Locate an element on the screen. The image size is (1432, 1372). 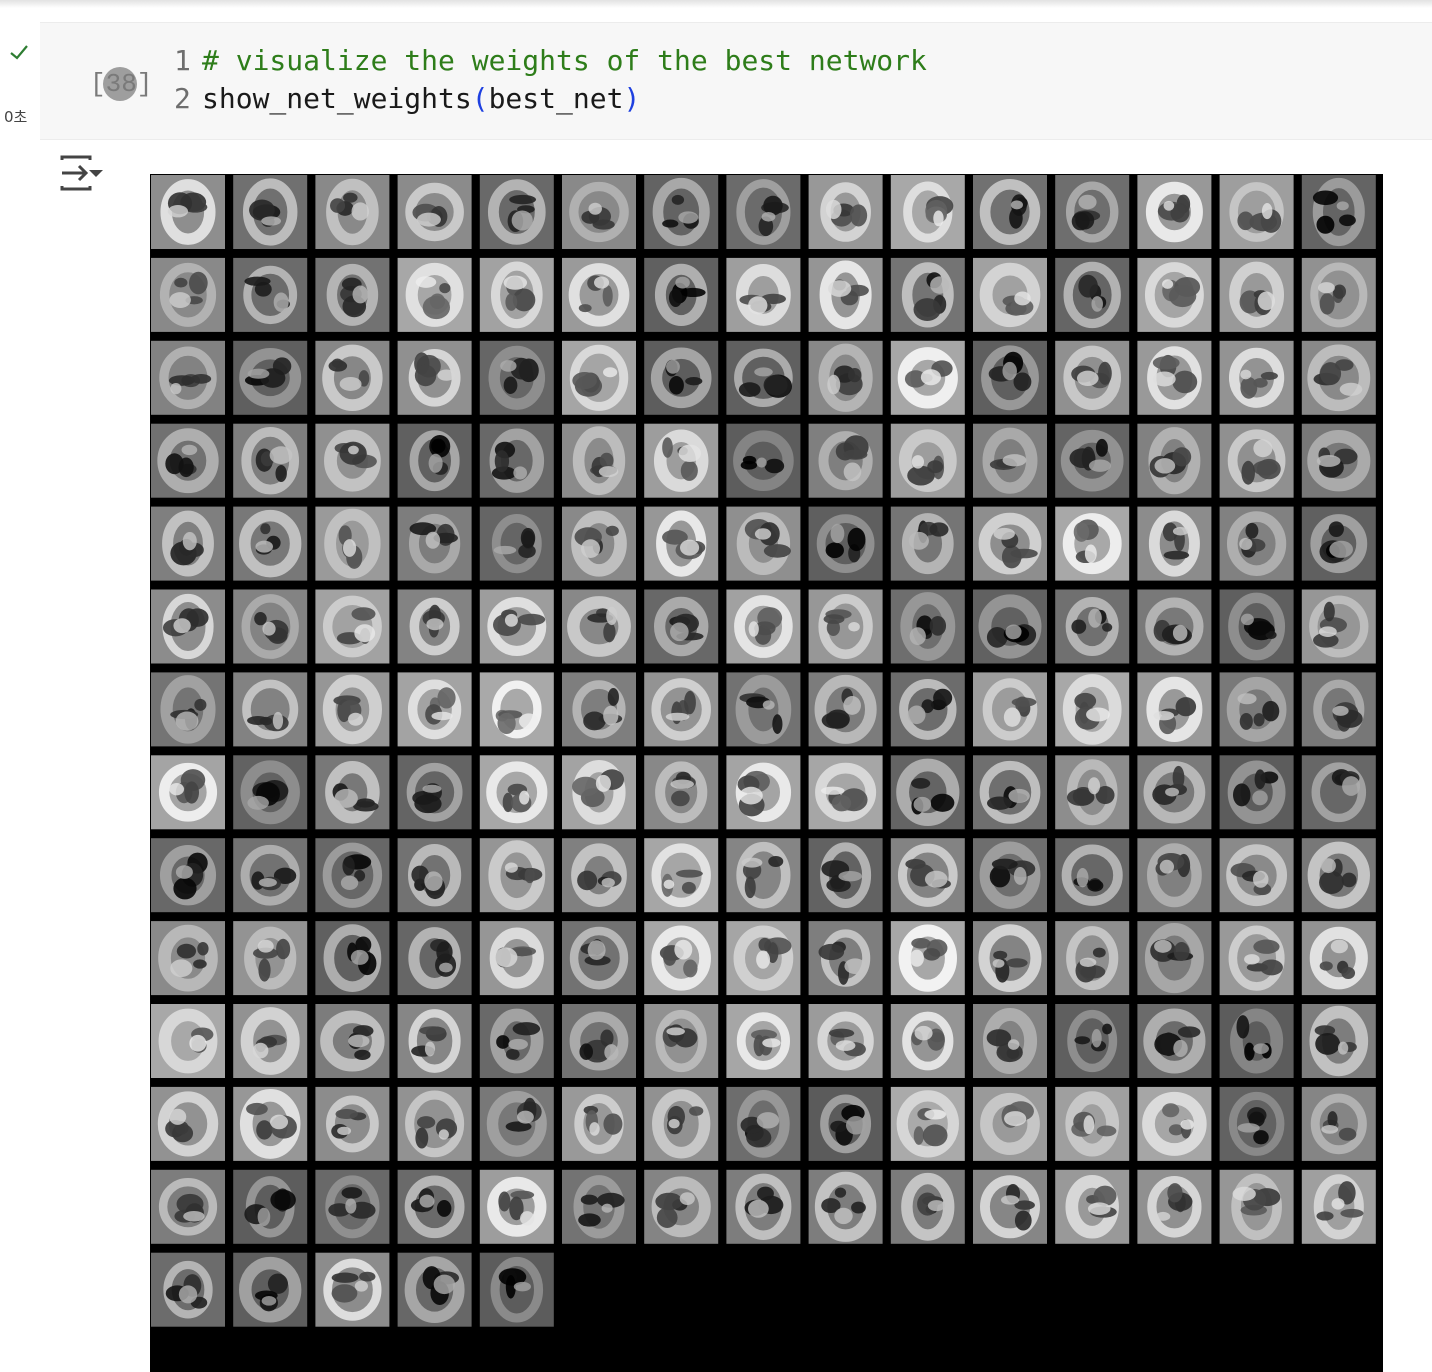
cell-status: 0초 is located at coordinates (20, 83).